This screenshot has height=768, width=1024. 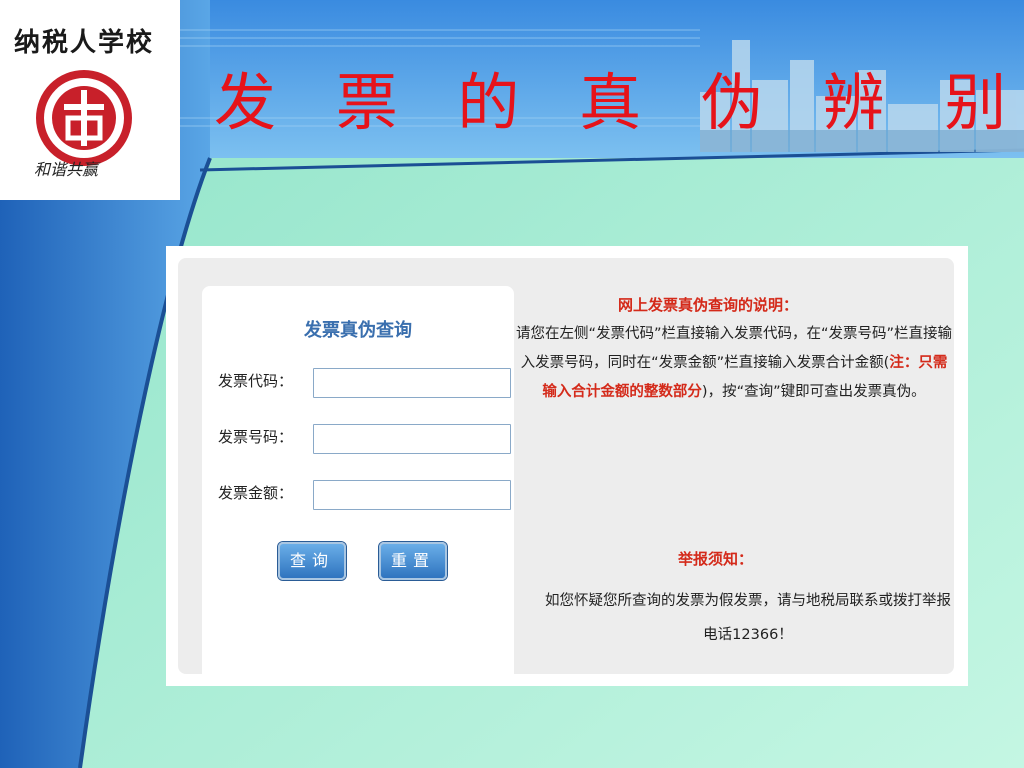 What do you see at coordinates (66, 169) in the screenshot?
I see `motto-text: 和谐共赢` at bounding box center [66, 169].